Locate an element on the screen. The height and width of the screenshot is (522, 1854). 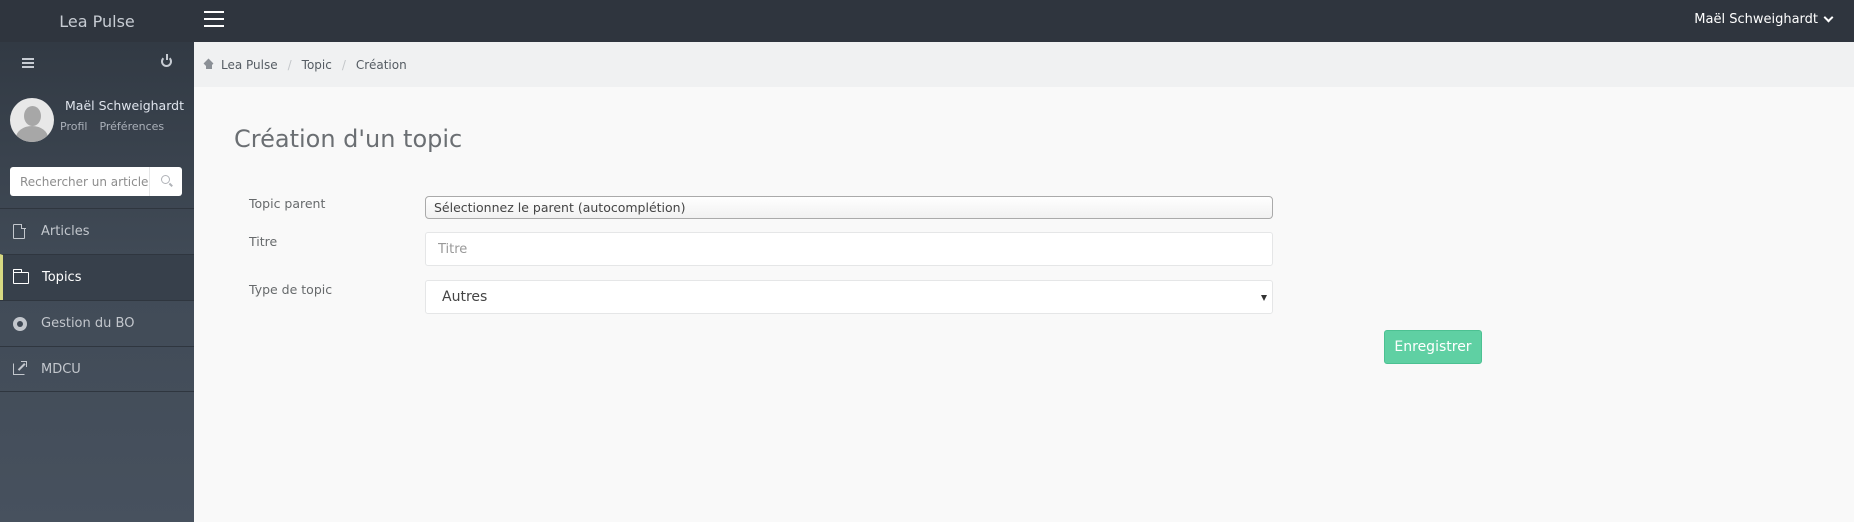
sidebar-user-links: Profil Préférences is located at coordinates (112, 126).